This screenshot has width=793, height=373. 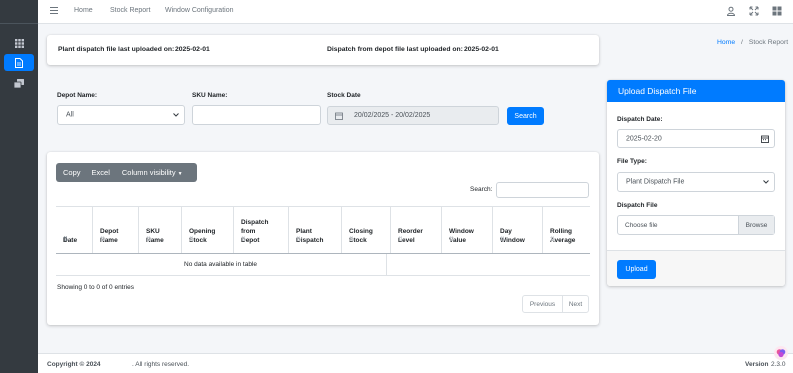 I want to click on hamburger-menu-icon, so click(x=54, y=10).